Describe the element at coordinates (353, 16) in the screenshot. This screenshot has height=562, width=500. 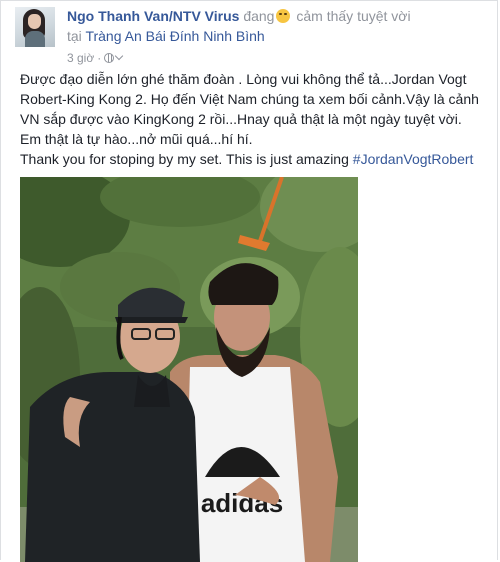
I see `feeling-text: cảm thấy tuyệt vời` at that location.